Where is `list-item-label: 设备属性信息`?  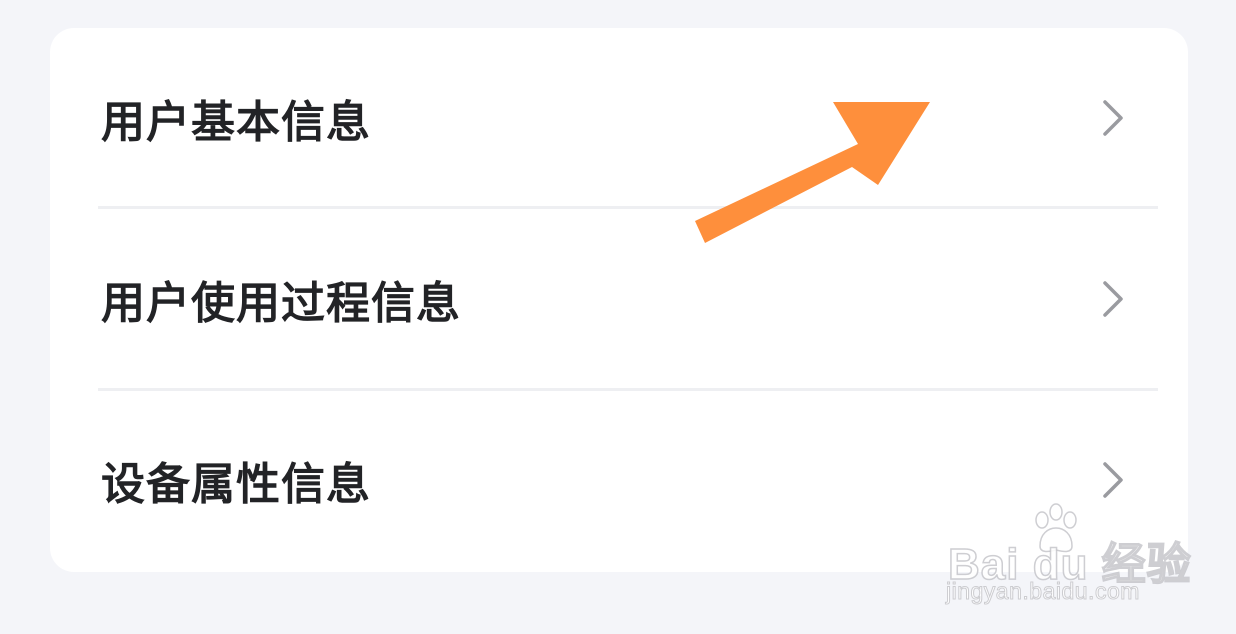
list-item-label: 设备属性信息 is located at coordinates (236, 484).